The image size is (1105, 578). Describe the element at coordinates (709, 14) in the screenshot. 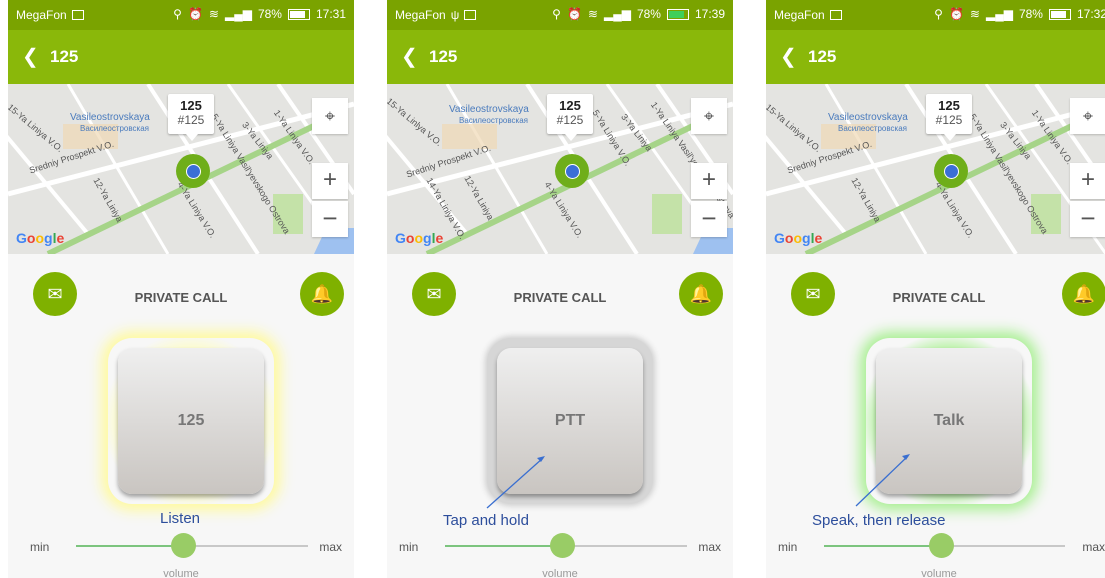

I see `clock: 17:39` at that location.